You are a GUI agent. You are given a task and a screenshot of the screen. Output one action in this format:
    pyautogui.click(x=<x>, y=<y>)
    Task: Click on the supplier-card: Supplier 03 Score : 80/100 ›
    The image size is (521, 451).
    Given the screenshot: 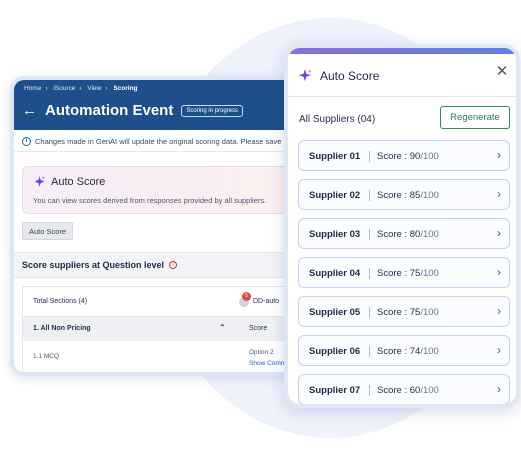 What is the action you would take?
    pyautogui.click(x=404, y=233)
    